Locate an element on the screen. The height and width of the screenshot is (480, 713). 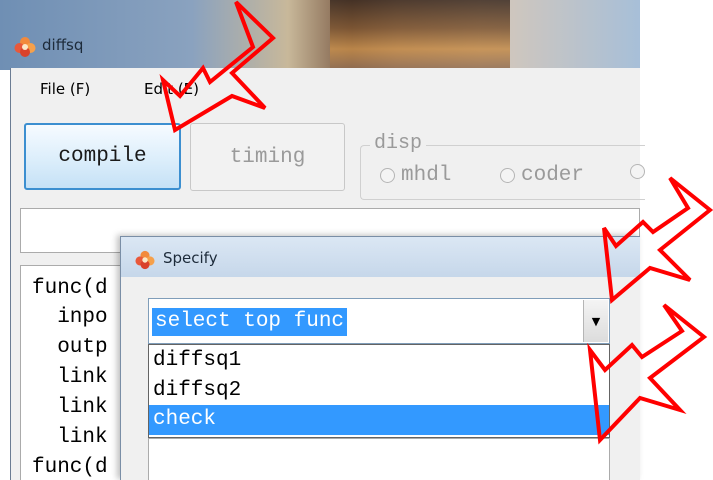
dropdown-option-selected: check is located at coordinates (379, 420).